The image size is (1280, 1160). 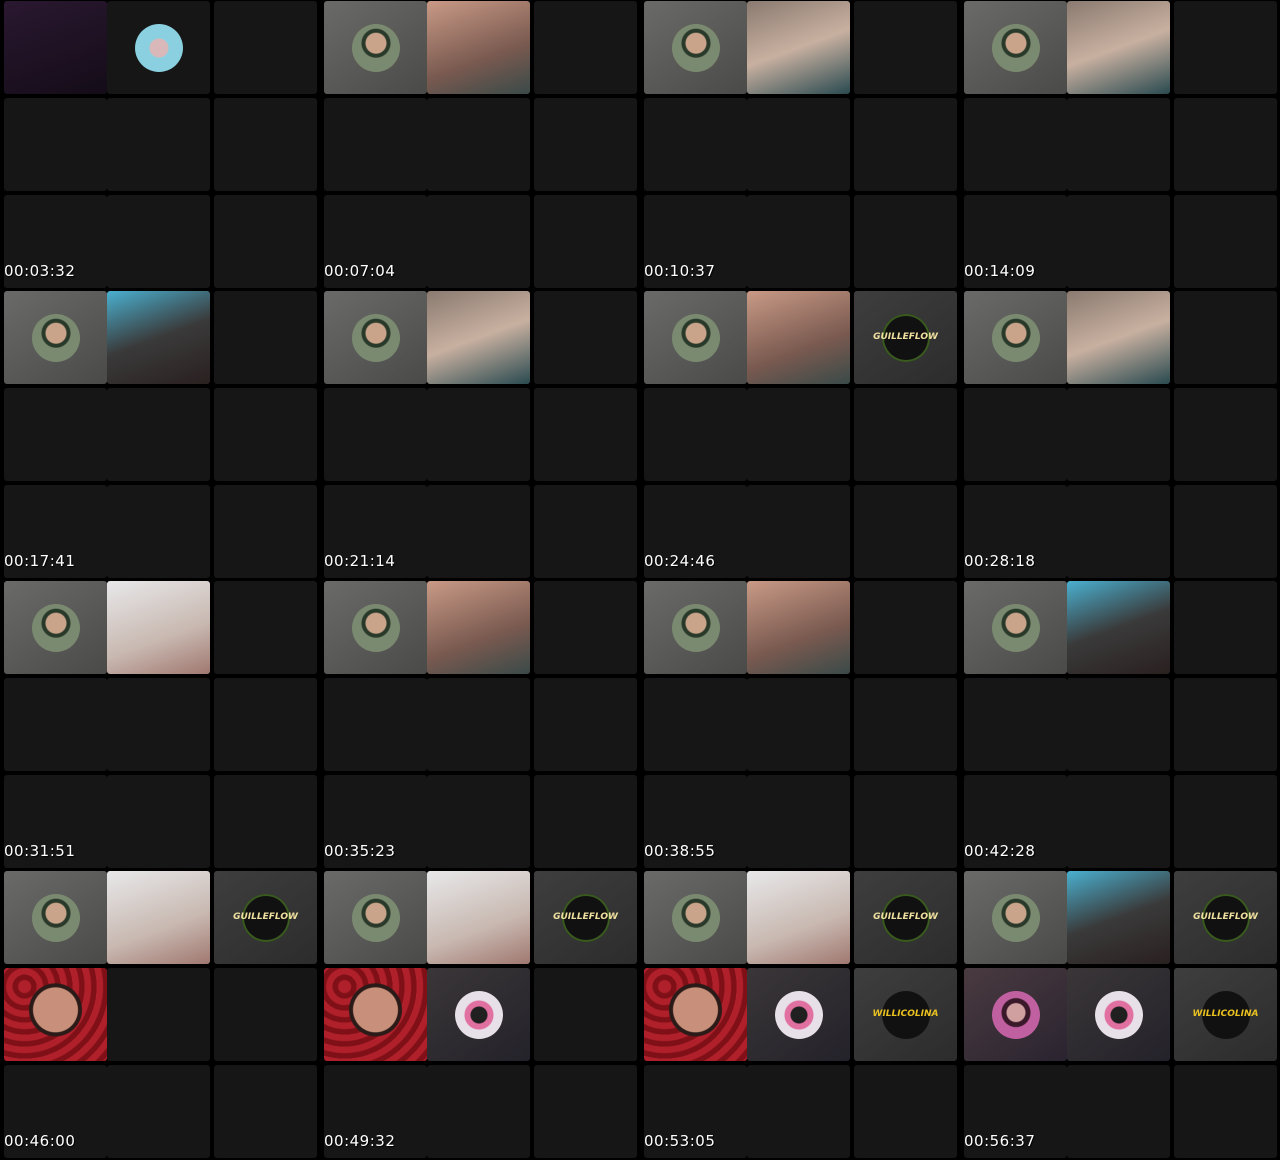 I want to click on participant-logo-tile: GUILLE FLOW, so click(x=905, y=917).